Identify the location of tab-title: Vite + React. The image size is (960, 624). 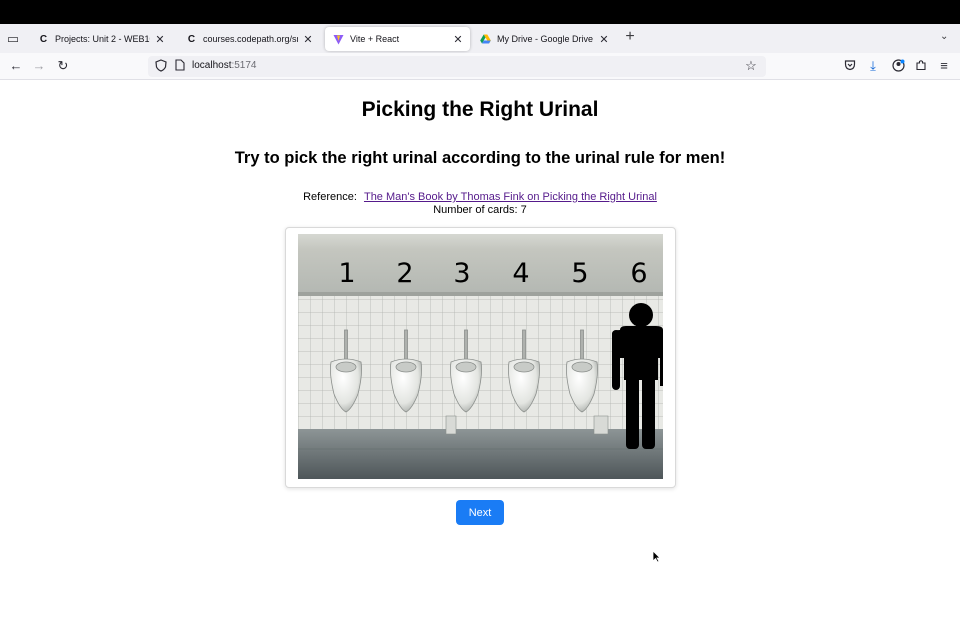
(375, 39).